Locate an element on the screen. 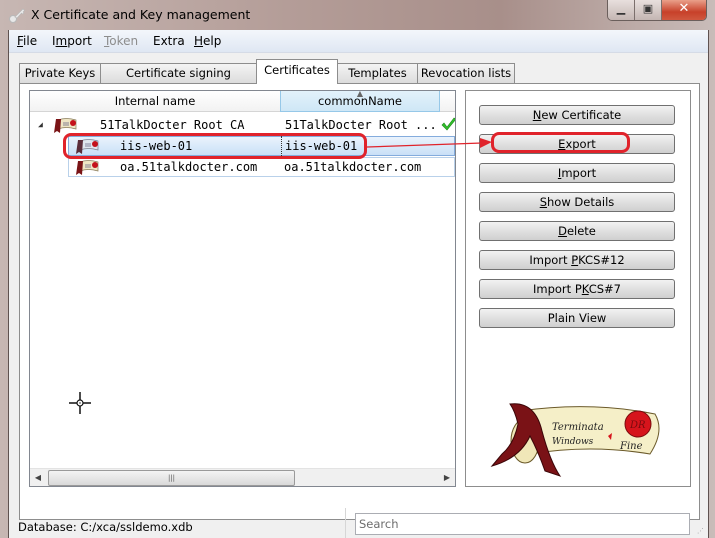  minimize-icon: ▁ is located at coordinates (621, 8).